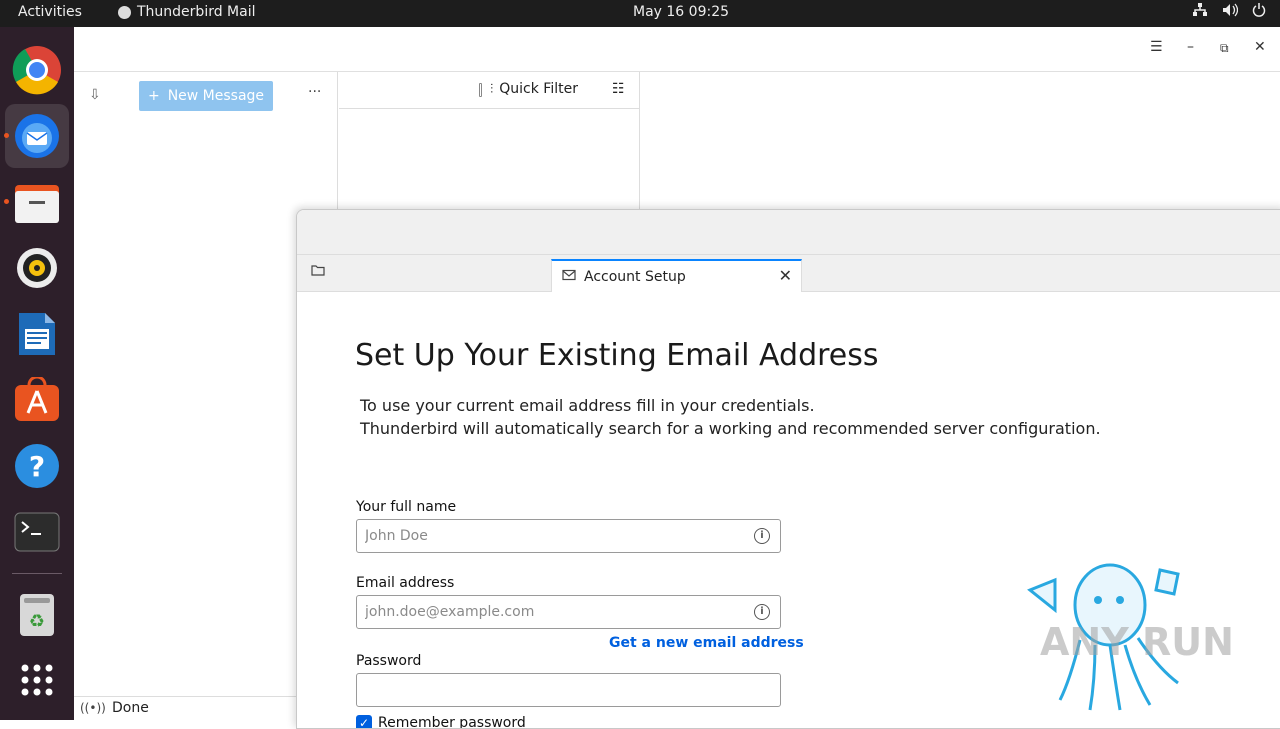 The width and height of the screenshot is (1280, 729). I want to click on quick-filter-button: ⫶ Quick Filter, so click(534, 89).